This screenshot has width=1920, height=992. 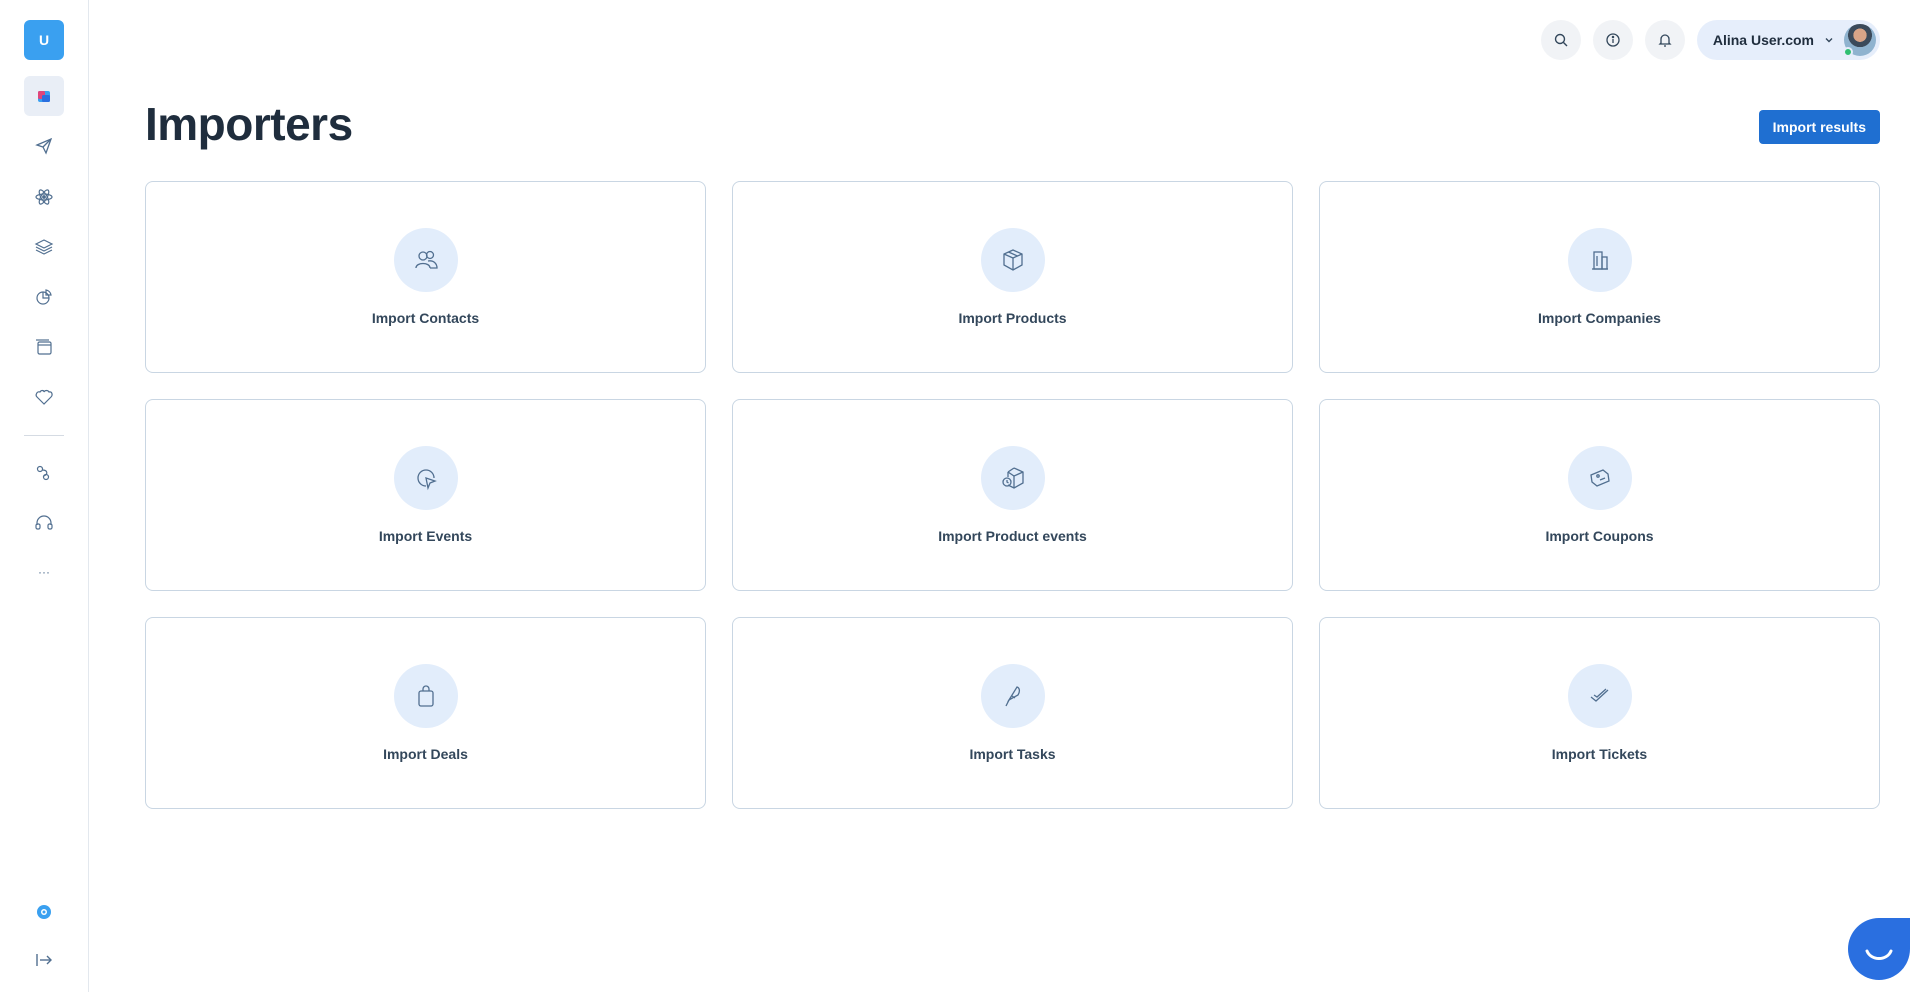 I want to click on more-icon: ···, so click(x=44, y=572).